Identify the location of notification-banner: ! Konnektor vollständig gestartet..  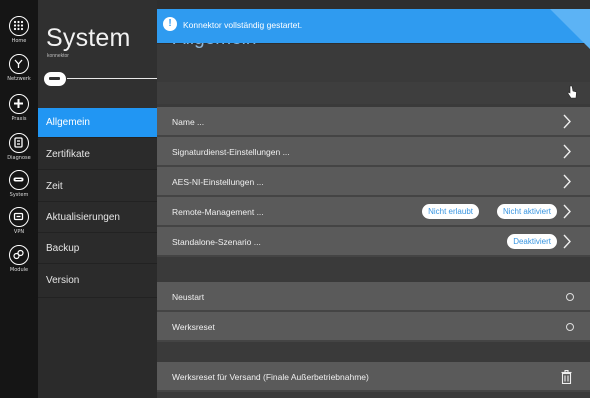
(373, 26).